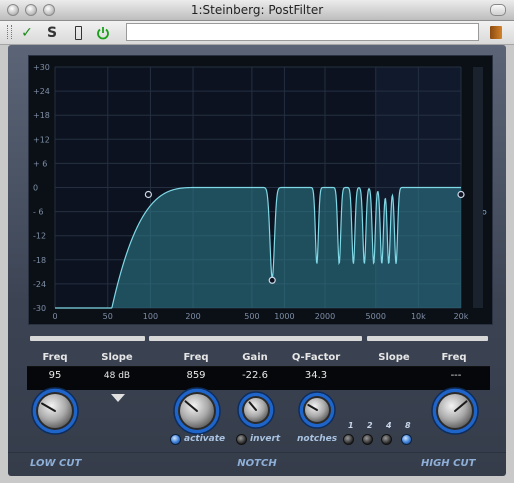 The width and height of the screenshot is (514, 483). Describe the element at coordinates (498, 10) in the screenshot. I see `toolbar-toggle-button` at that location.